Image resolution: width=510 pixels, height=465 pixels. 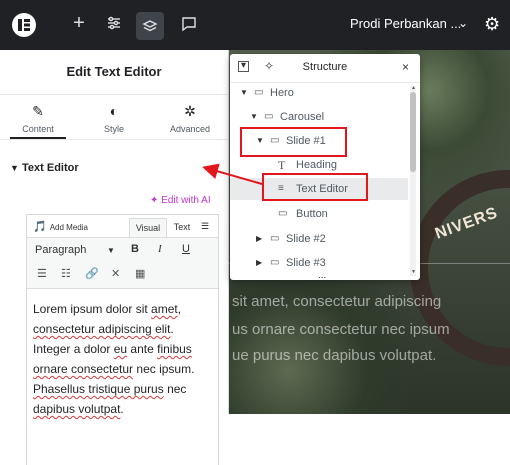 I want to click on panel-title: Edit Text Editor, so click(x=114, y=71).